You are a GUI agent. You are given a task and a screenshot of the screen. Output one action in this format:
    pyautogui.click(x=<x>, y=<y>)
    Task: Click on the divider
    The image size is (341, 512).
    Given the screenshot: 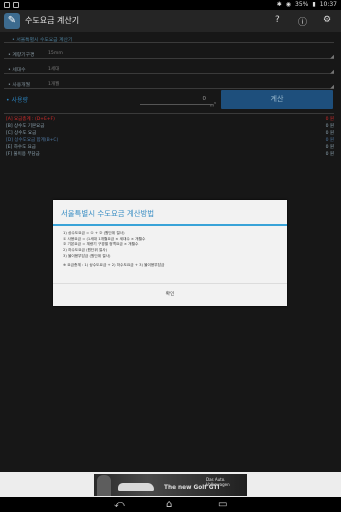 What is the action you would take?
    pyautogui.click(x=169, y=113)
    